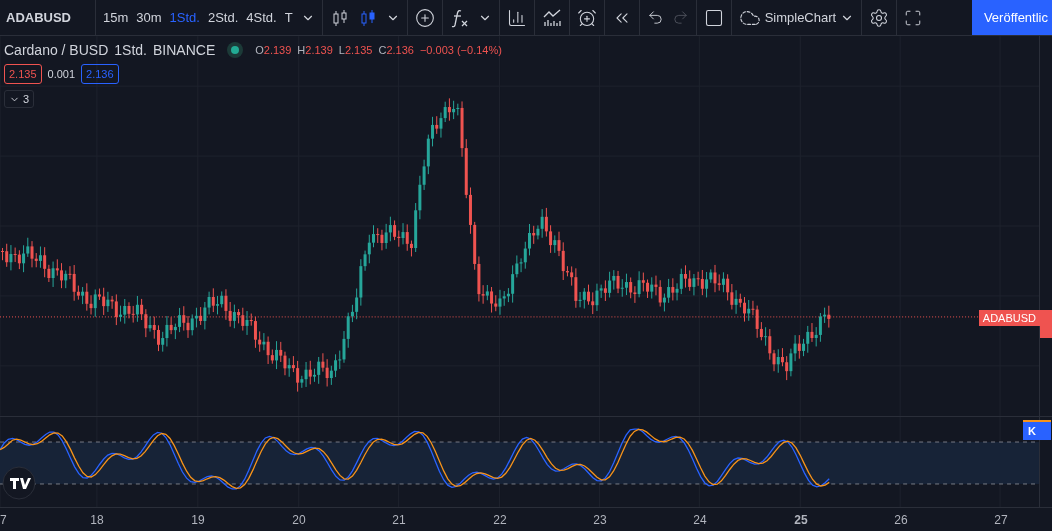 Image resolution: width=1052 pixels, height=531 pixels. What do you see at coordinates (184, 17) in the screenshot?
I see `interval-button: 1Std.` at bounding box center [184, 17].